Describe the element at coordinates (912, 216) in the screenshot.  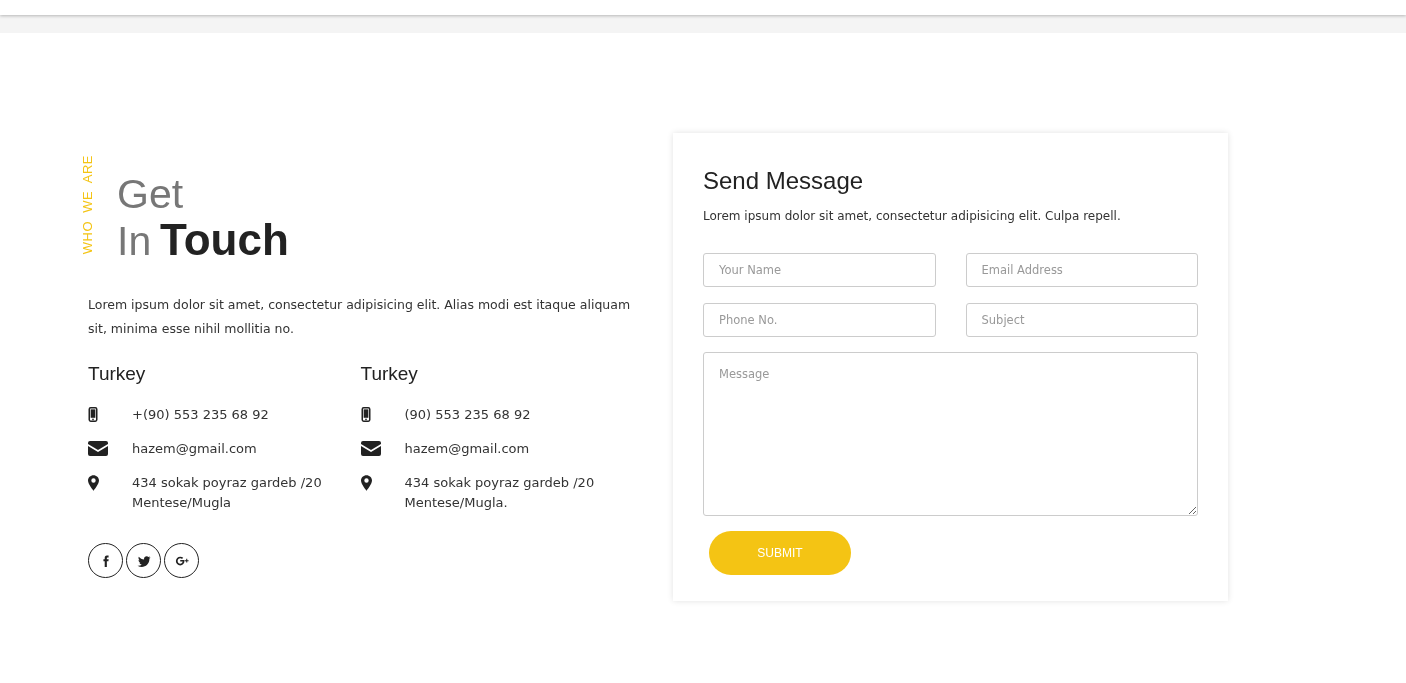
I see `form-description: Lorem ipsum dolor sit amet, consectetur adipisicing elit. Culpa repell.` at that location.